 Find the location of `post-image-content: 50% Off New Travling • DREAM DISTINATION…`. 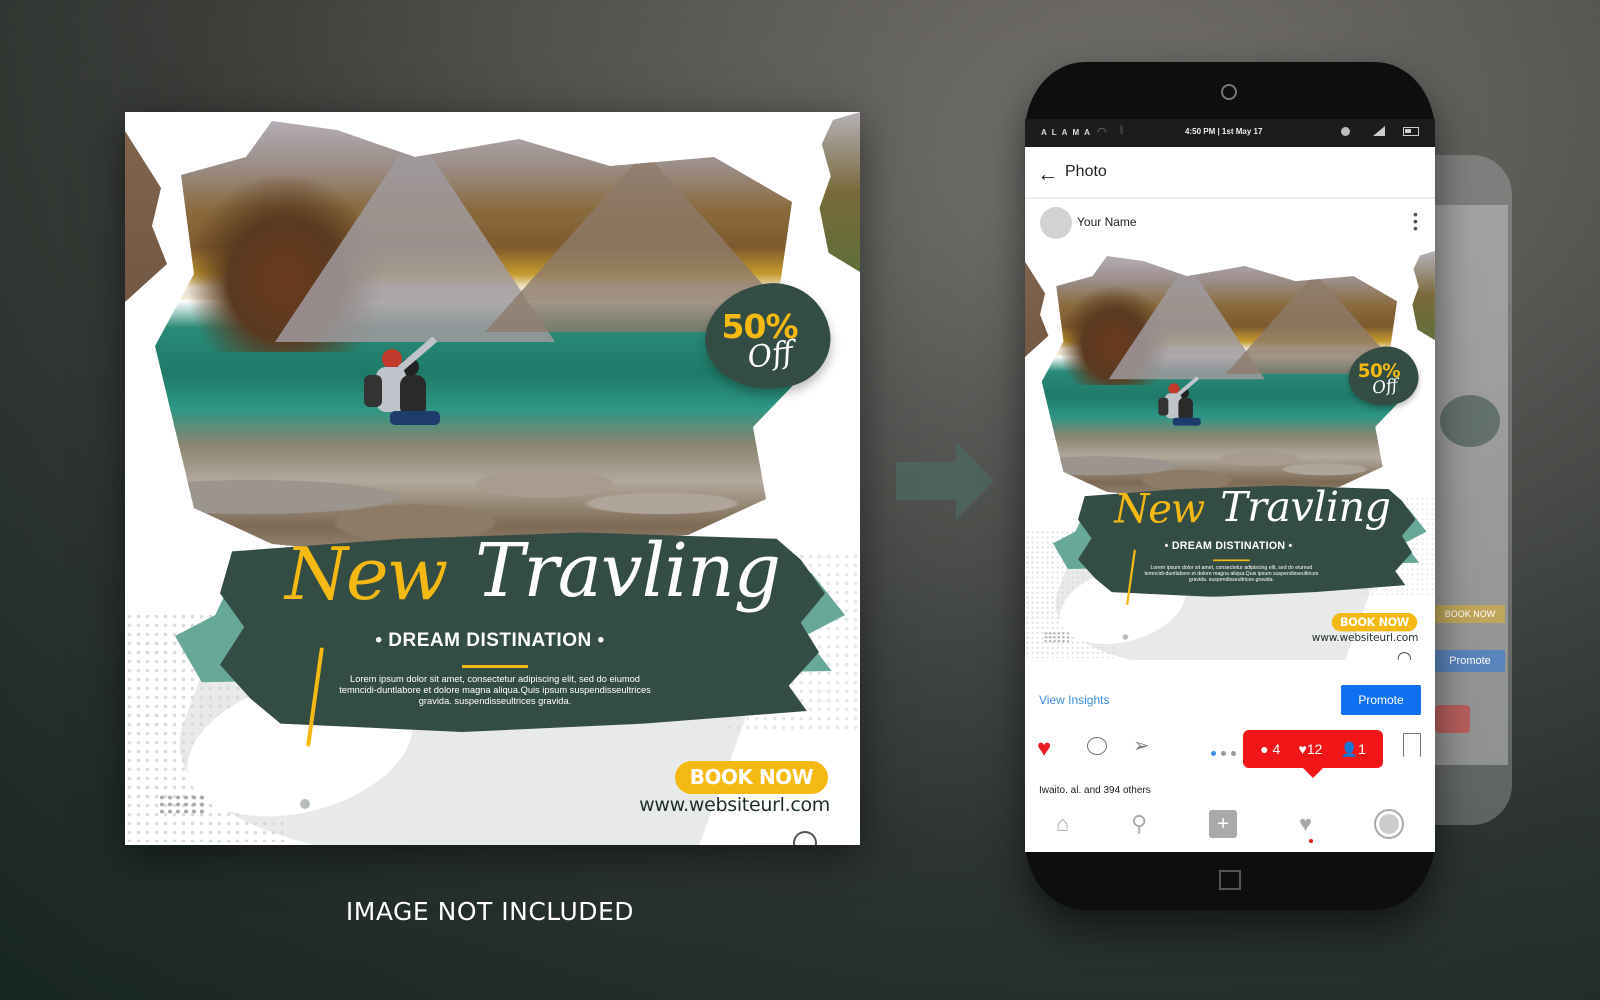

post-image-content: 50% Off New Travling • DREAM DISTINATION… is located at coordinates (1230, 455).